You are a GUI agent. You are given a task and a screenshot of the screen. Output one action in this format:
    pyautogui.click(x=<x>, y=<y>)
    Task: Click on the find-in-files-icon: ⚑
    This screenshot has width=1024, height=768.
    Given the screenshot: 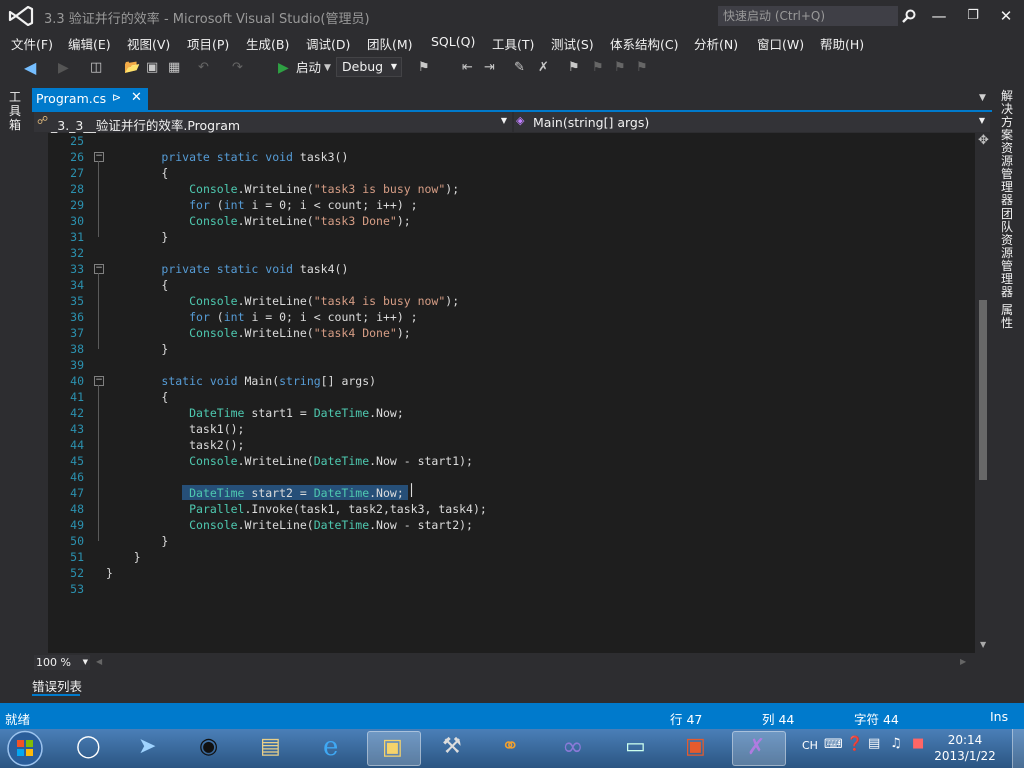 What is the action you would take?
    pyautogui.click(x=424, y=68)
    